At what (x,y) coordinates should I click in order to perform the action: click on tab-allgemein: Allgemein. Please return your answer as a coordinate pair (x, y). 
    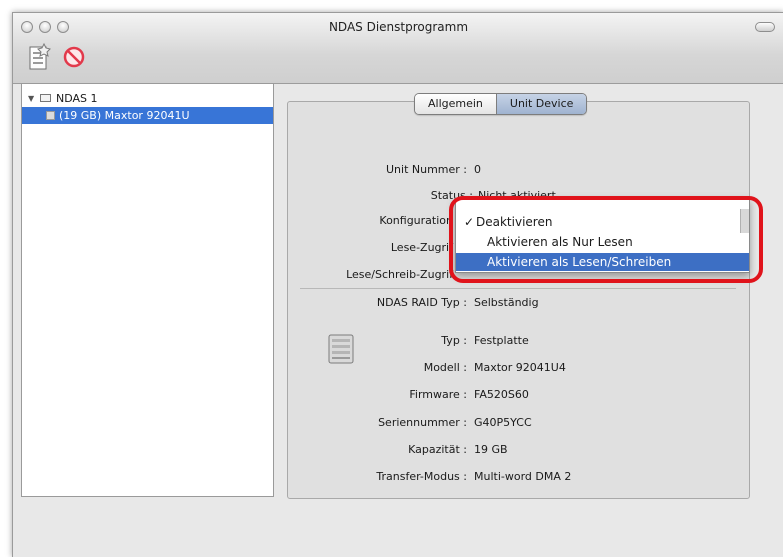
    Looking at the image, I should click on (456, 104).